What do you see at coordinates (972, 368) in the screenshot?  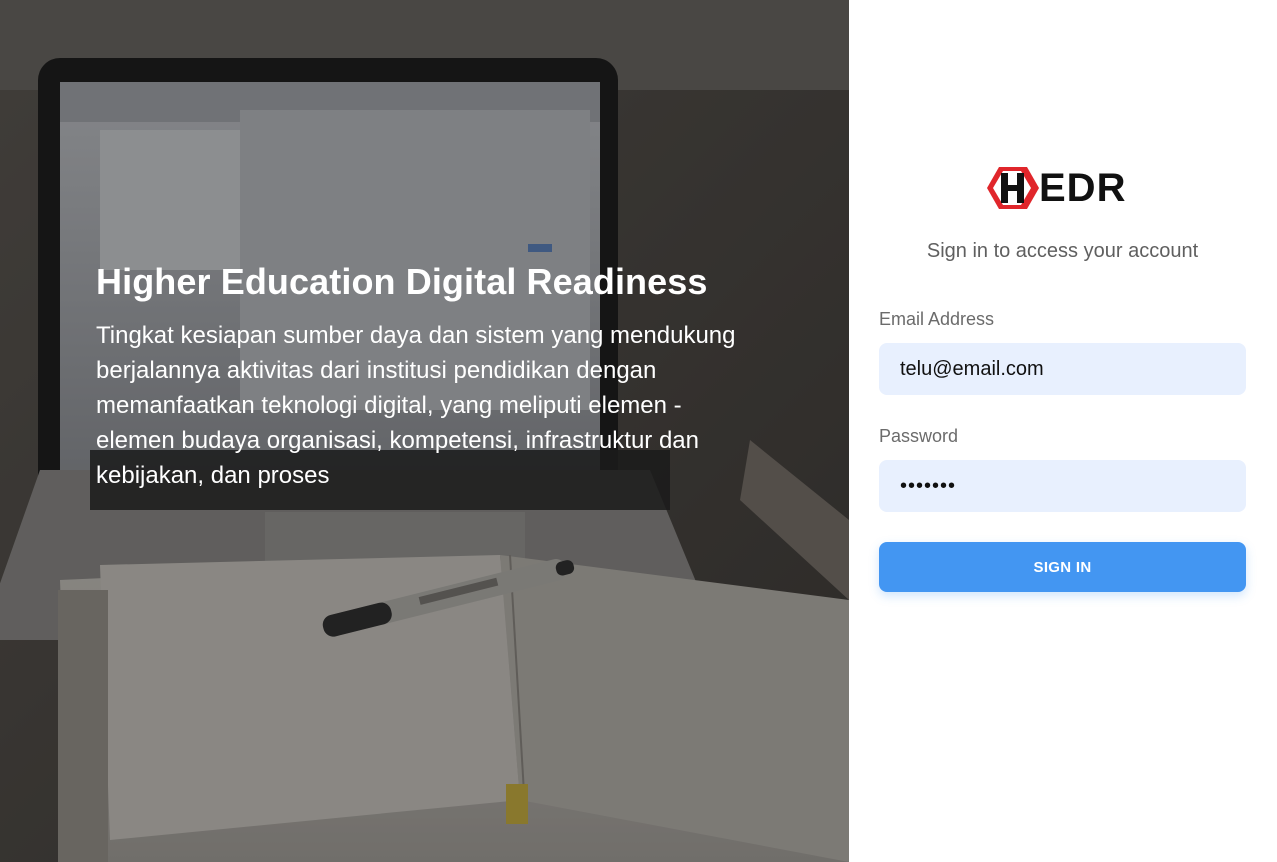 I see `email-input-value: telu@email.com` at bounding box center [972, 368].